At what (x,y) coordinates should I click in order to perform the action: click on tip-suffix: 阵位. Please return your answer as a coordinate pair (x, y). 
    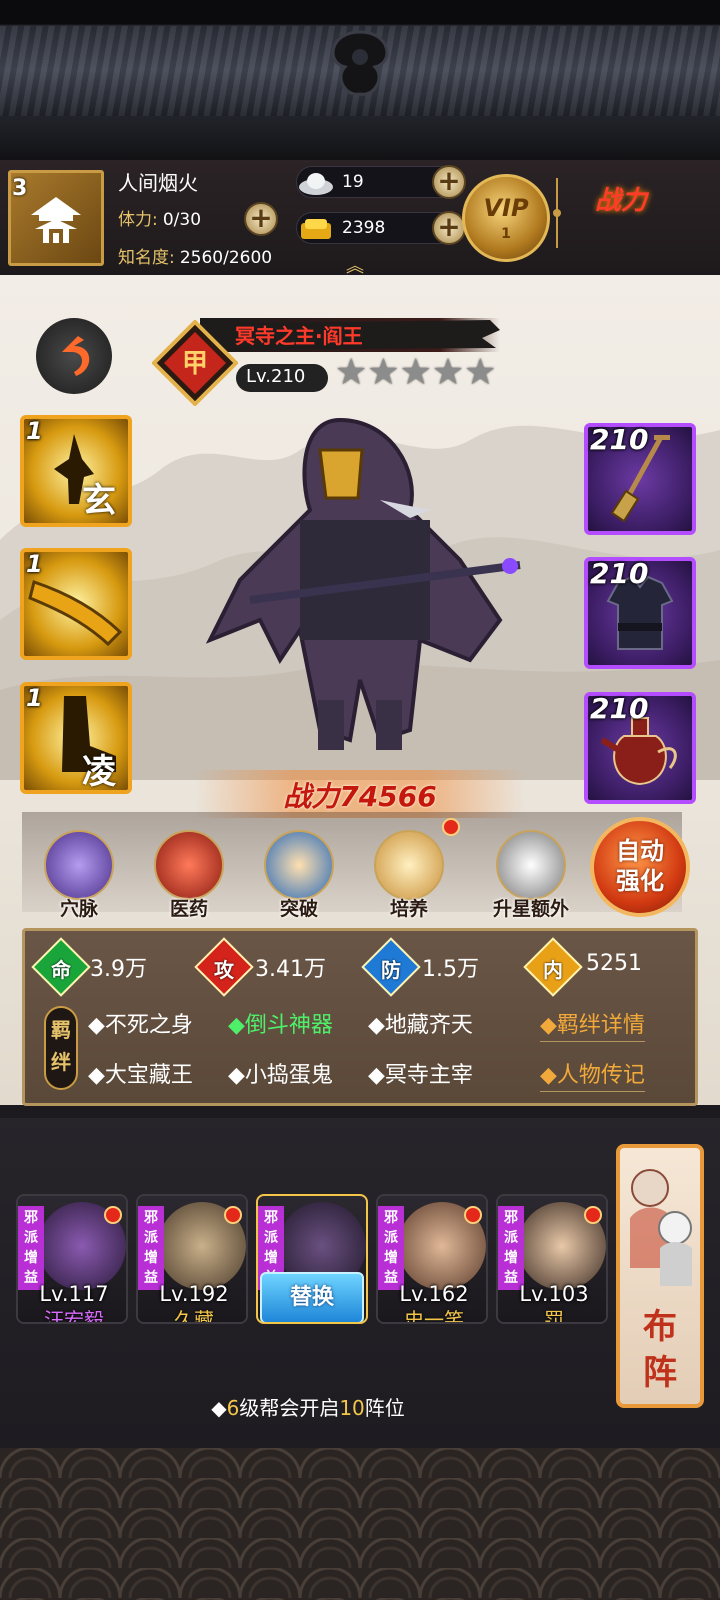
    Looking at the image, I should click on (384, 1408).